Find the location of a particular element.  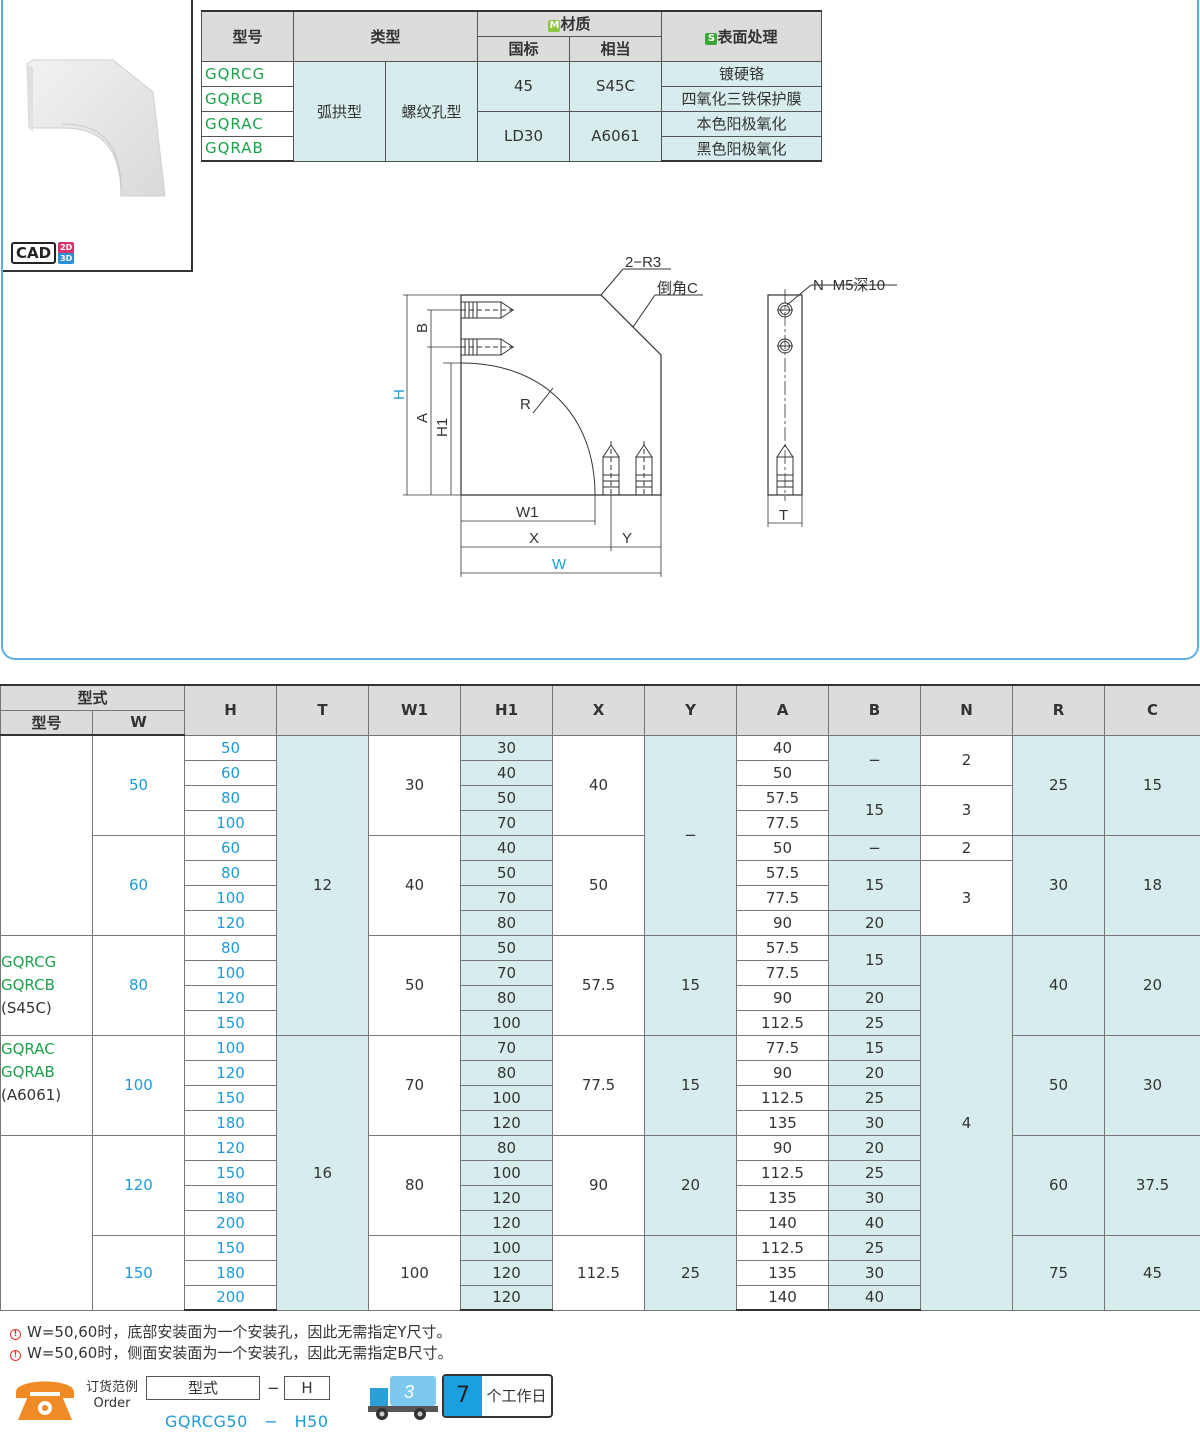

product-thumbnail: CAD 2D 3D is located at coordinates (98, 136).